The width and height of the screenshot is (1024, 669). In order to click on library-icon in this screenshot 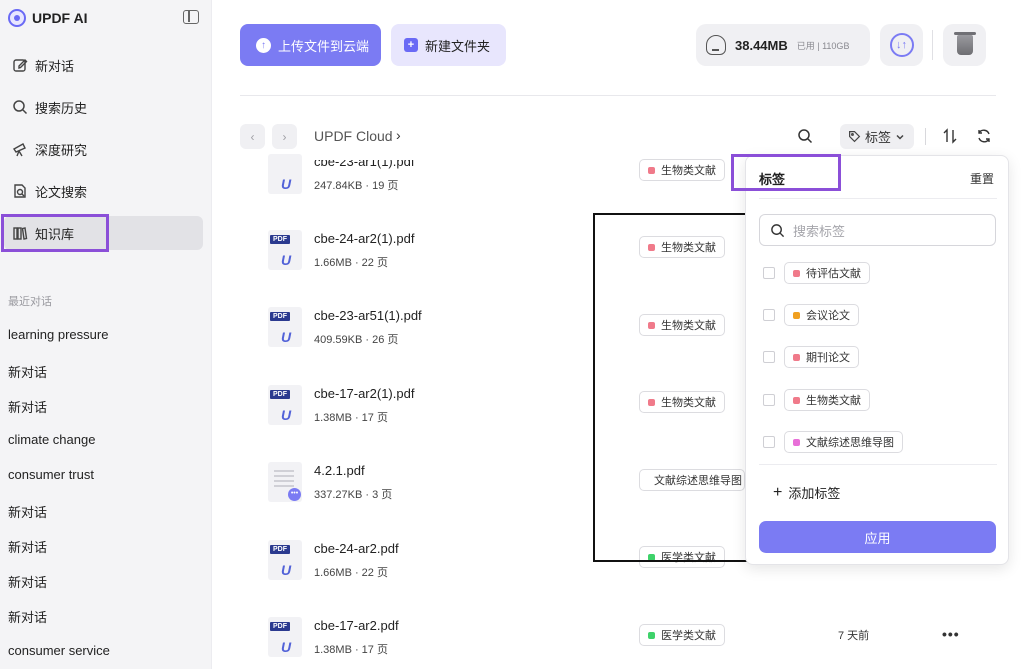, I will do `click(20, 233)`.